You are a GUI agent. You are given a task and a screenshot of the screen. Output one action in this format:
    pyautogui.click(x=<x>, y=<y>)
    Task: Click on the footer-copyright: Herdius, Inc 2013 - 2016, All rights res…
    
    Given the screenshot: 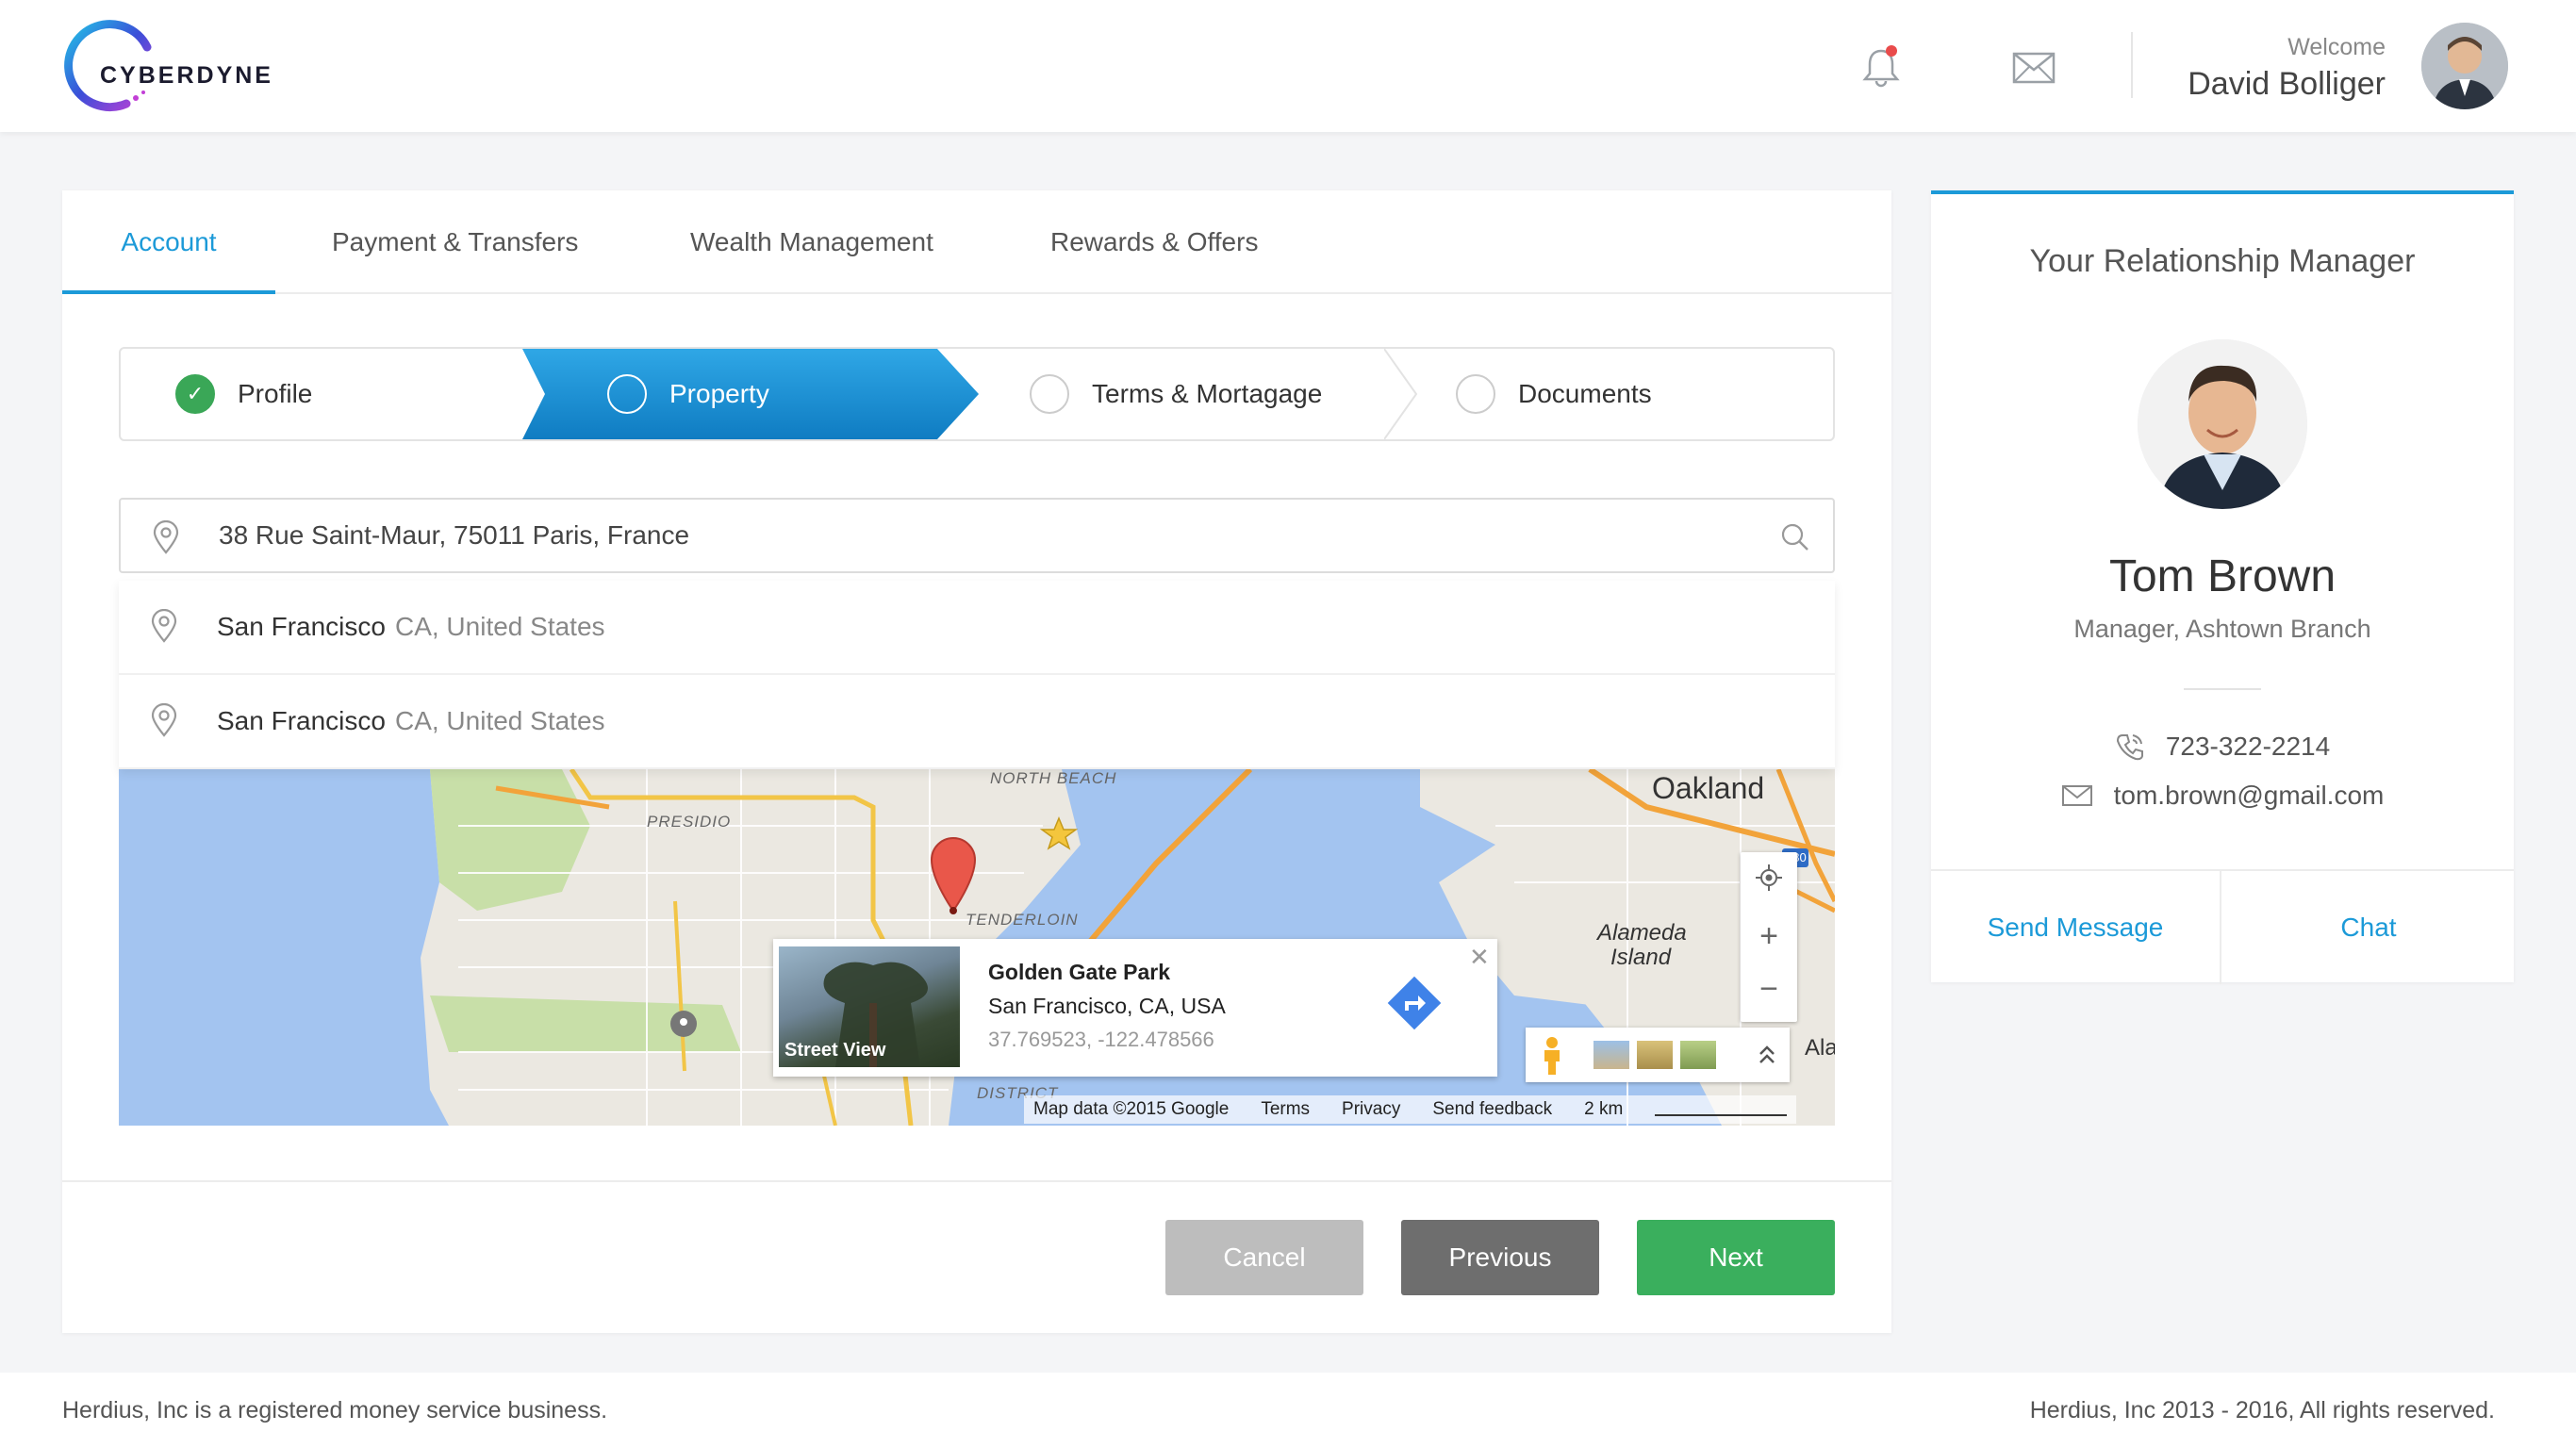 What is the action you would take?
    pyautogui.click(x=2262, y=1410)
    